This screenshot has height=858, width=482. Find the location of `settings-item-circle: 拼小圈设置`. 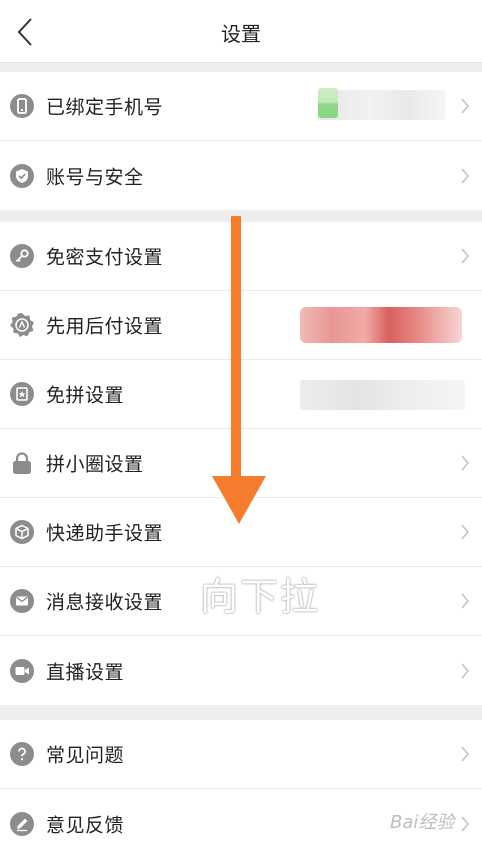

settings-item-circle: 拼小圈设置 is located at coordinates (241, 463).